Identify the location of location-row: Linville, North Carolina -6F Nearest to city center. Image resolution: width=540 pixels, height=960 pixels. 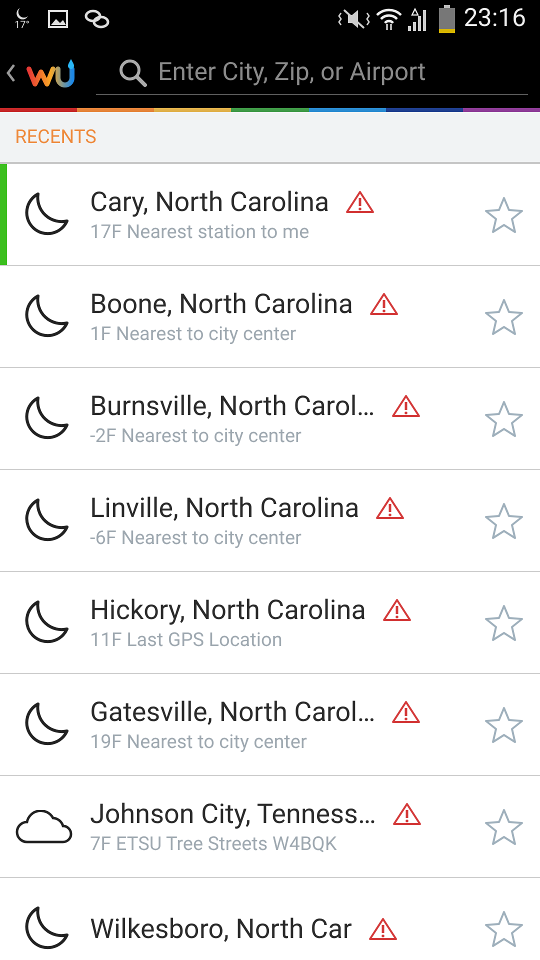
(270, 521).